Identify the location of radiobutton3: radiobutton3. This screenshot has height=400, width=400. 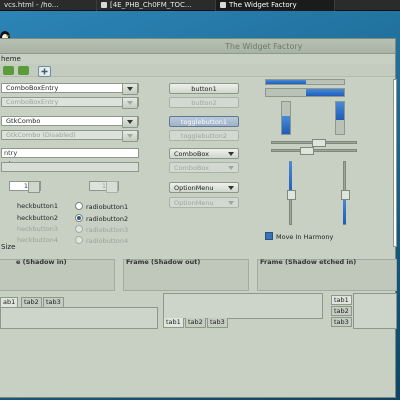
(101, 229).